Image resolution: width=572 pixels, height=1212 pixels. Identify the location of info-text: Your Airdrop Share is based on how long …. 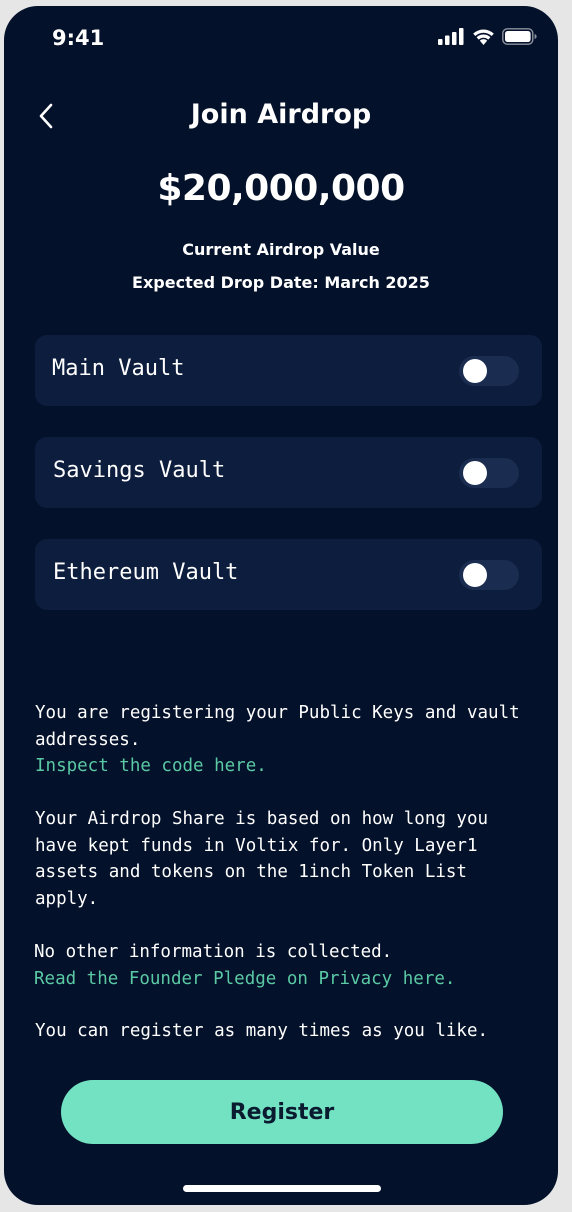
(262, 819).